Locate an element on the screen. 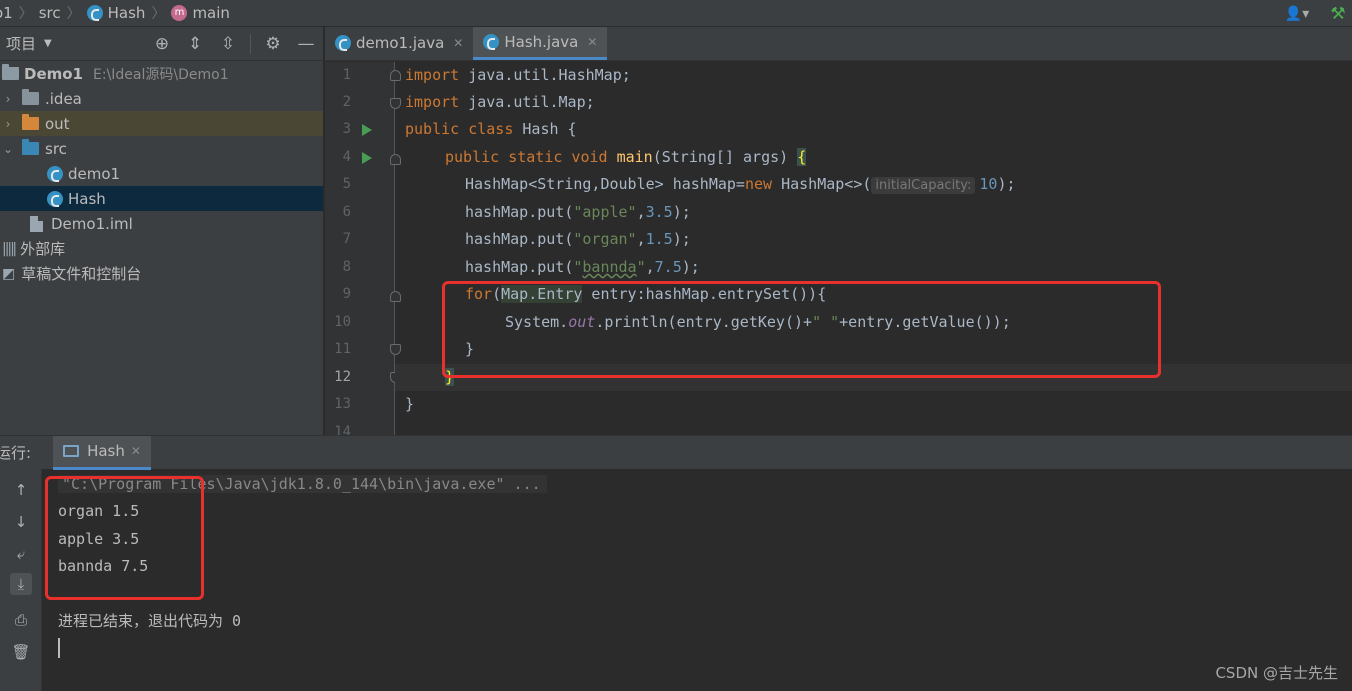 This screenshot has height=691, width=1352. line-number: 11 is located at coordinates (342, 349).